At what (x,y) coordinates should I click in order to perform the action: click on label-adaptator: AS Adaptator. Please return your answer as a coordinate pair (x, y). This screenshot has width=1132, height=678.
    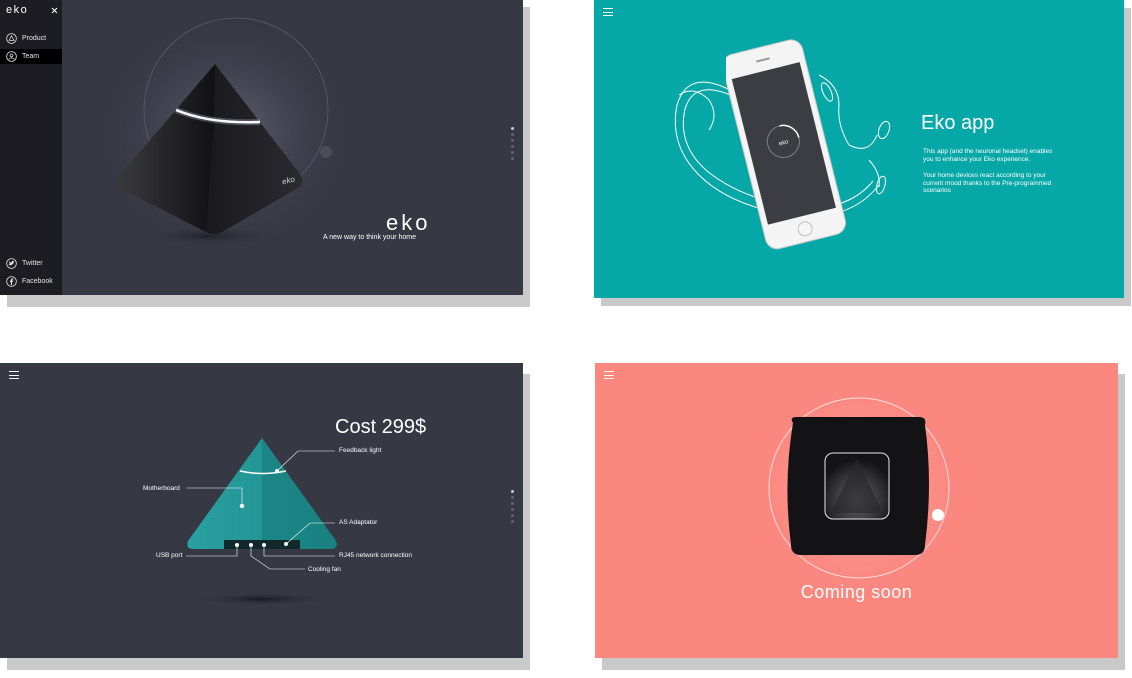
    Looking at the image, I should click on (358, 522).